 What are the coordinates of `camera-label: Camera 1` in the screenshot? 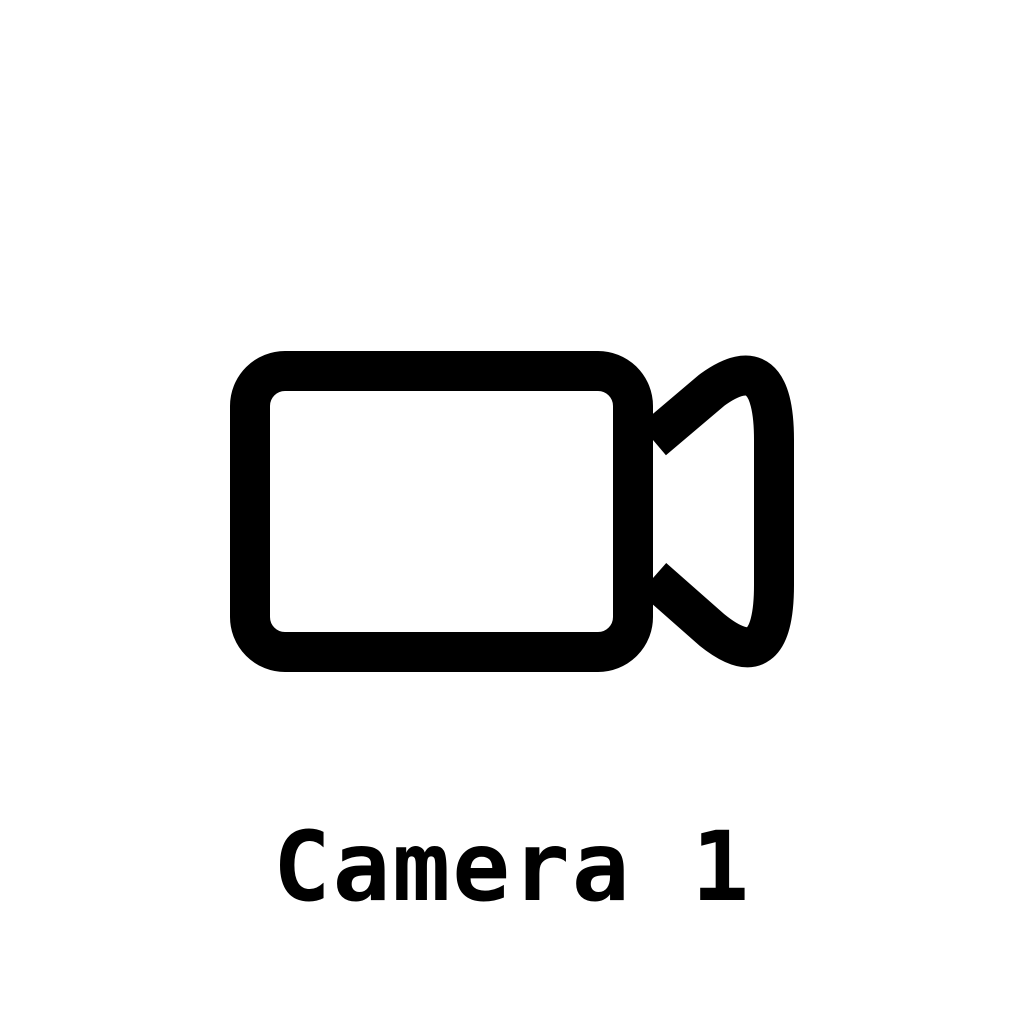 It's located at (512, 867).